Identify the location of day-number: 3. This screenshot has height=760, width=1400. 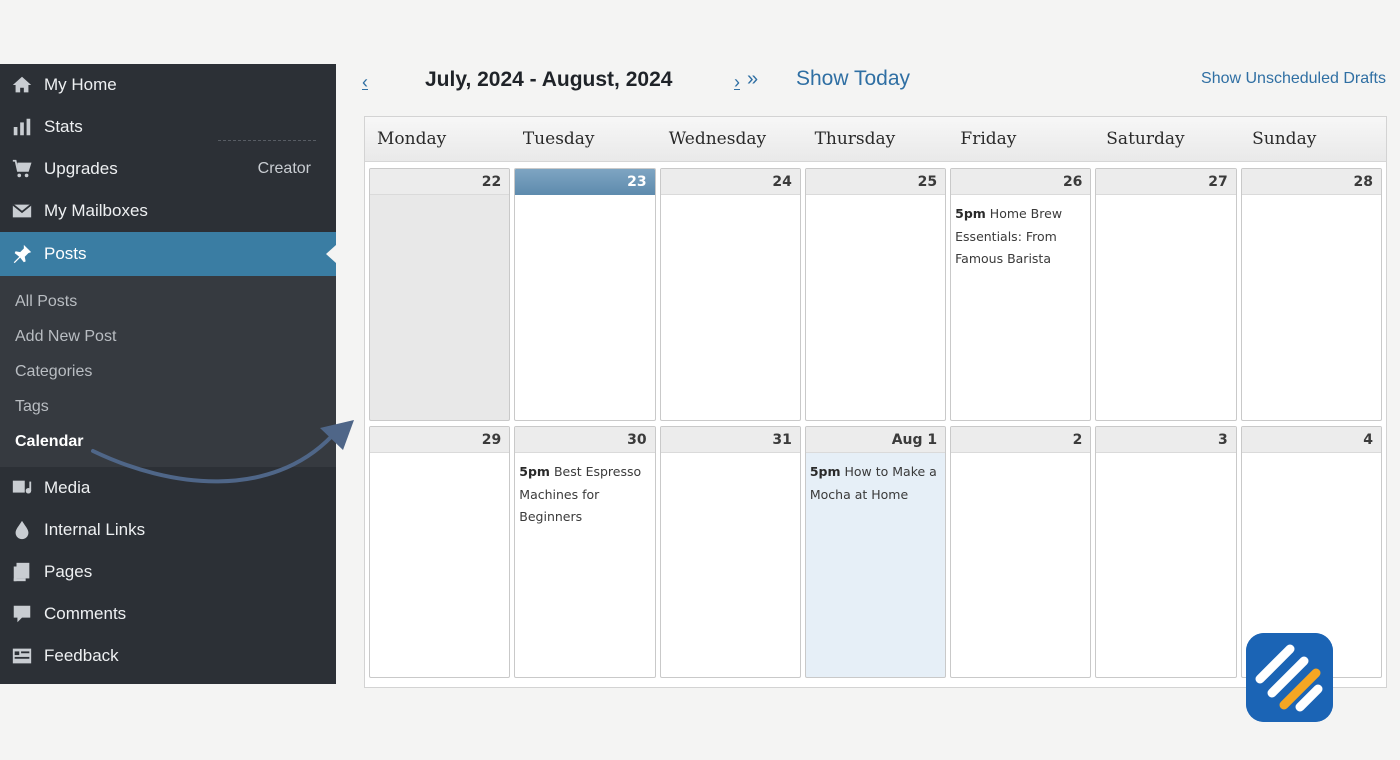
(1166, 440).